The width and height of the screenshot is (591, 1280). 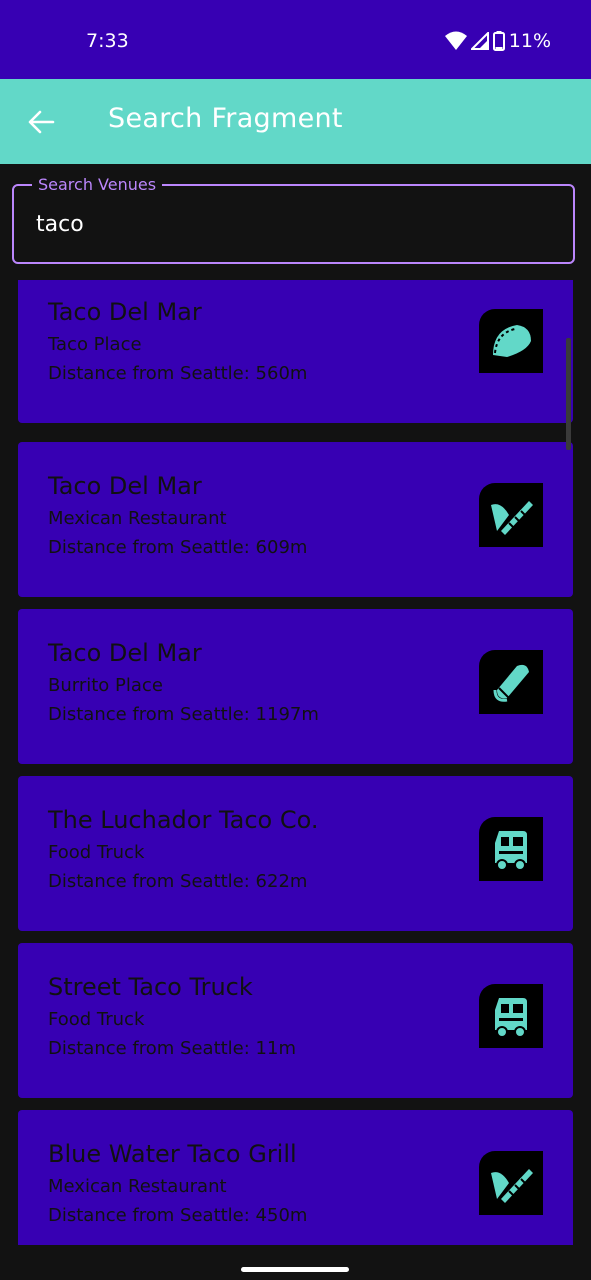 I want to click on venue-distance: Distance from Seattle: 609m, so click(x=178, y=547).